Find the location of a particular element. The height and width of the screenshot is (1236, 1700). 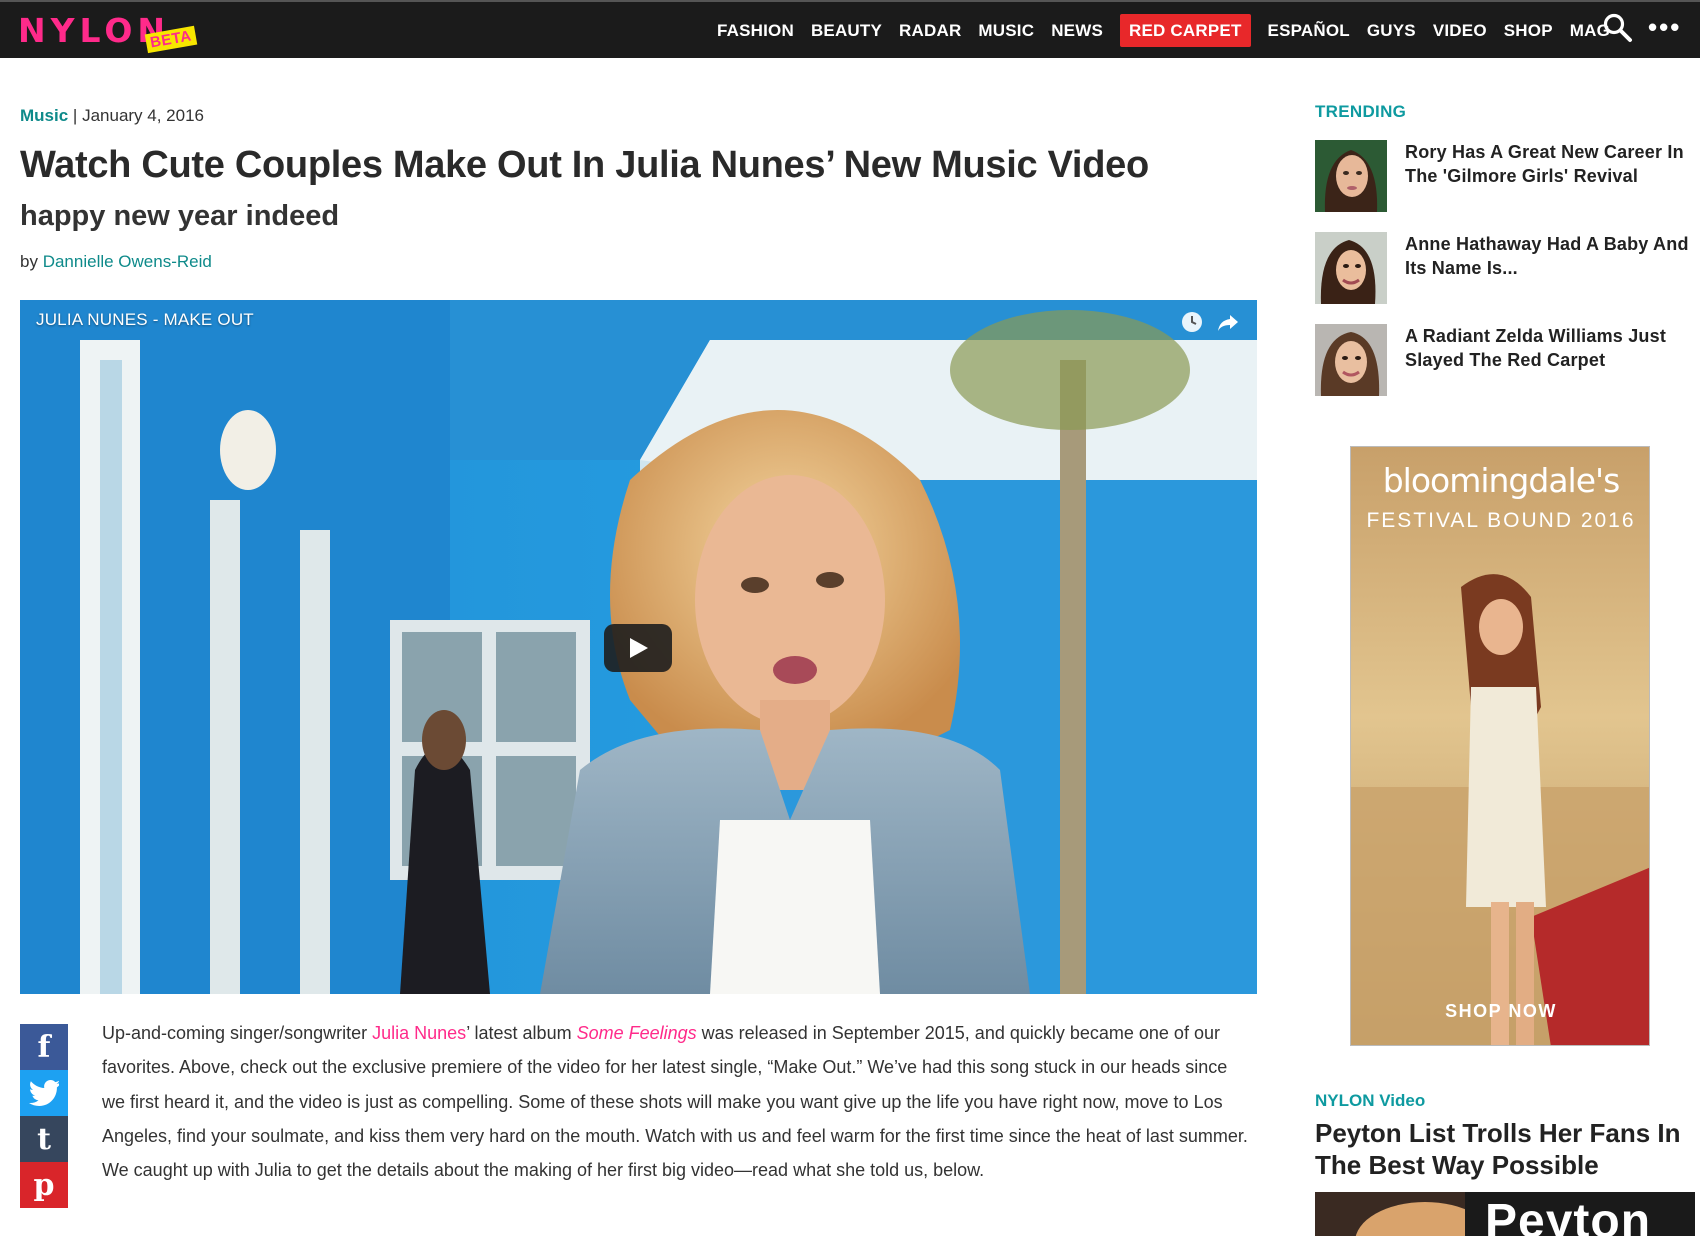

ad-brand: bloomingdale's is located at coordinates (1501, 480).